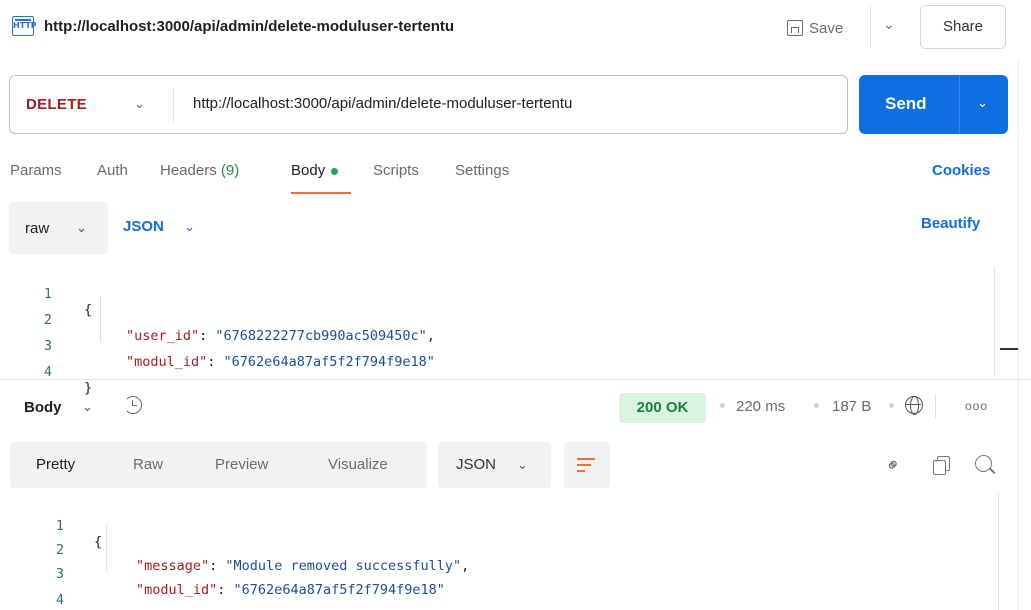 The height and width of the screenshot is (610, 1031). I want to click on save-label: Save, so click(826, 28).